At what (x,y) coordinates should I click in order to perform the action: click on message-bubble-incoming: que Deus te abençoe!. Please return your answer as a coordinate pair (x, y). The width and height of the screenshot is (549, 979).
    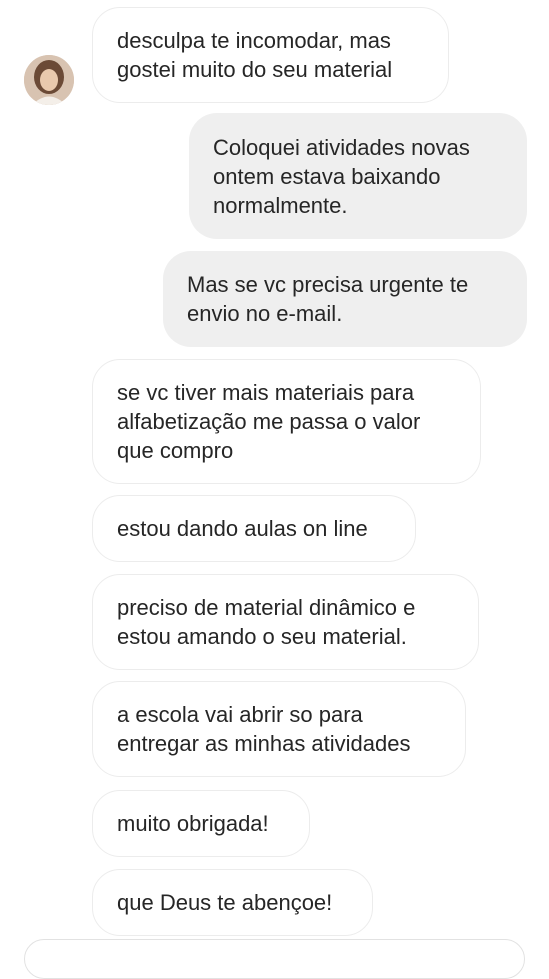
    Looking at the image, I should click on (232, 902).